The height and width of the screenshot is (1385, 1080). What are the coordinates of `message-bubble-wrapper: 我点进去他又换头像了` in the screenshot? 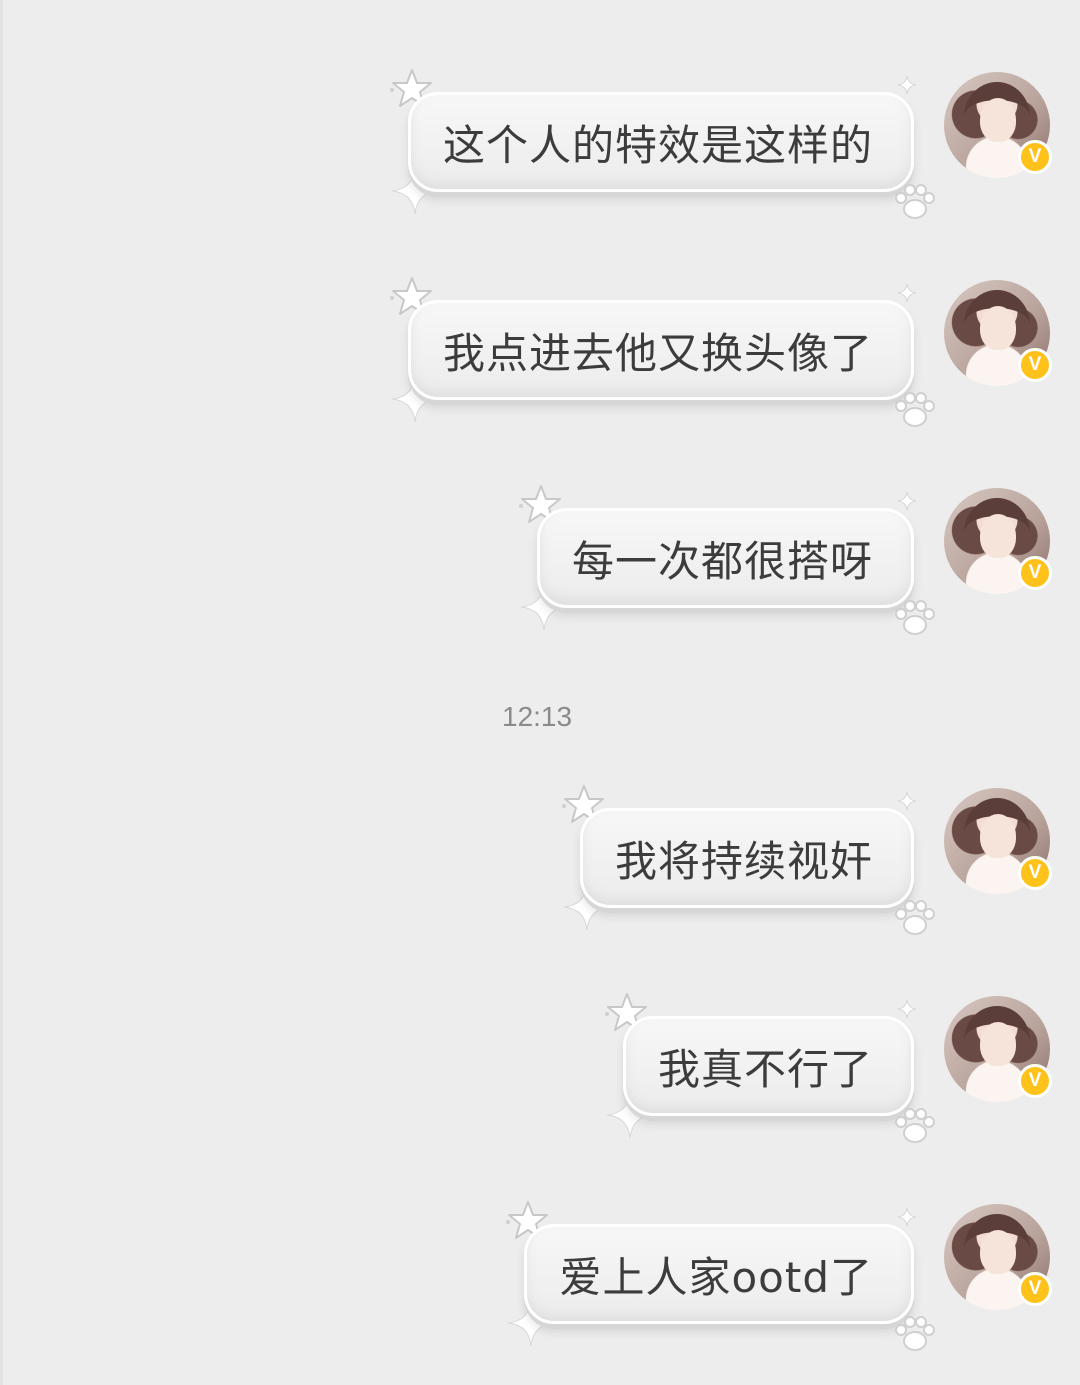 It's located at (662, 352).